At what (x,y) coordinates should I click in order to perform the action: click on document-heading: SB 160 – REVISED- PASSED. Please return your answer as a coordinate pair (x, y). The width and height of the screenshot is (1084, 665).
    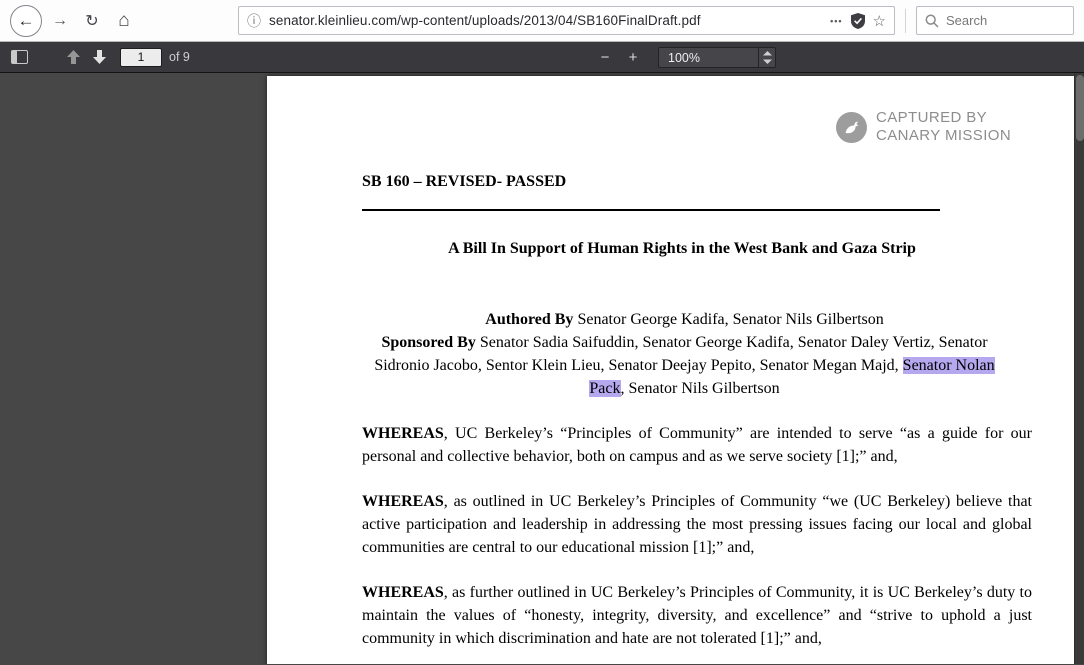
    Looking at the image, I should click on (464, 181).